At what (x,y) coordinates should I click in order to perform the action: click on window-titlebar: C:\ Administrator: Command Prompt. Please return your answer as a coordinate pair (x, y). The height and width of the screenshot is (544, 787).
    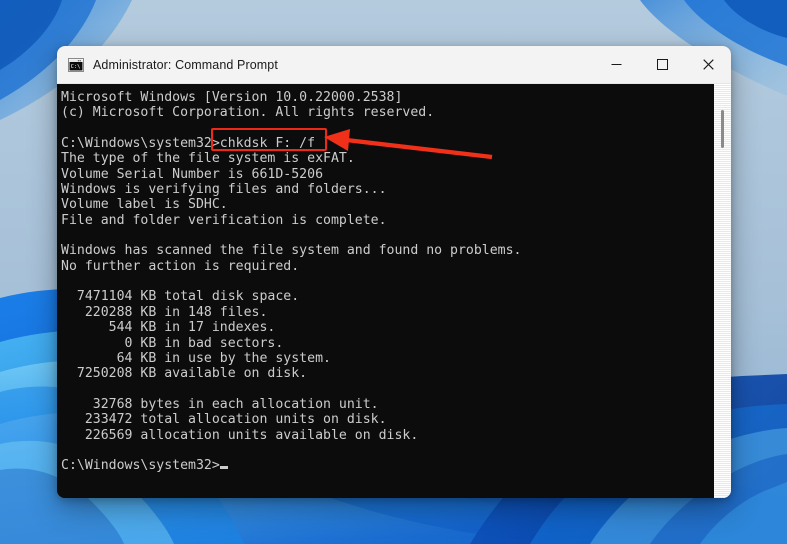
    Looking at the image, I should click on (394, 65).